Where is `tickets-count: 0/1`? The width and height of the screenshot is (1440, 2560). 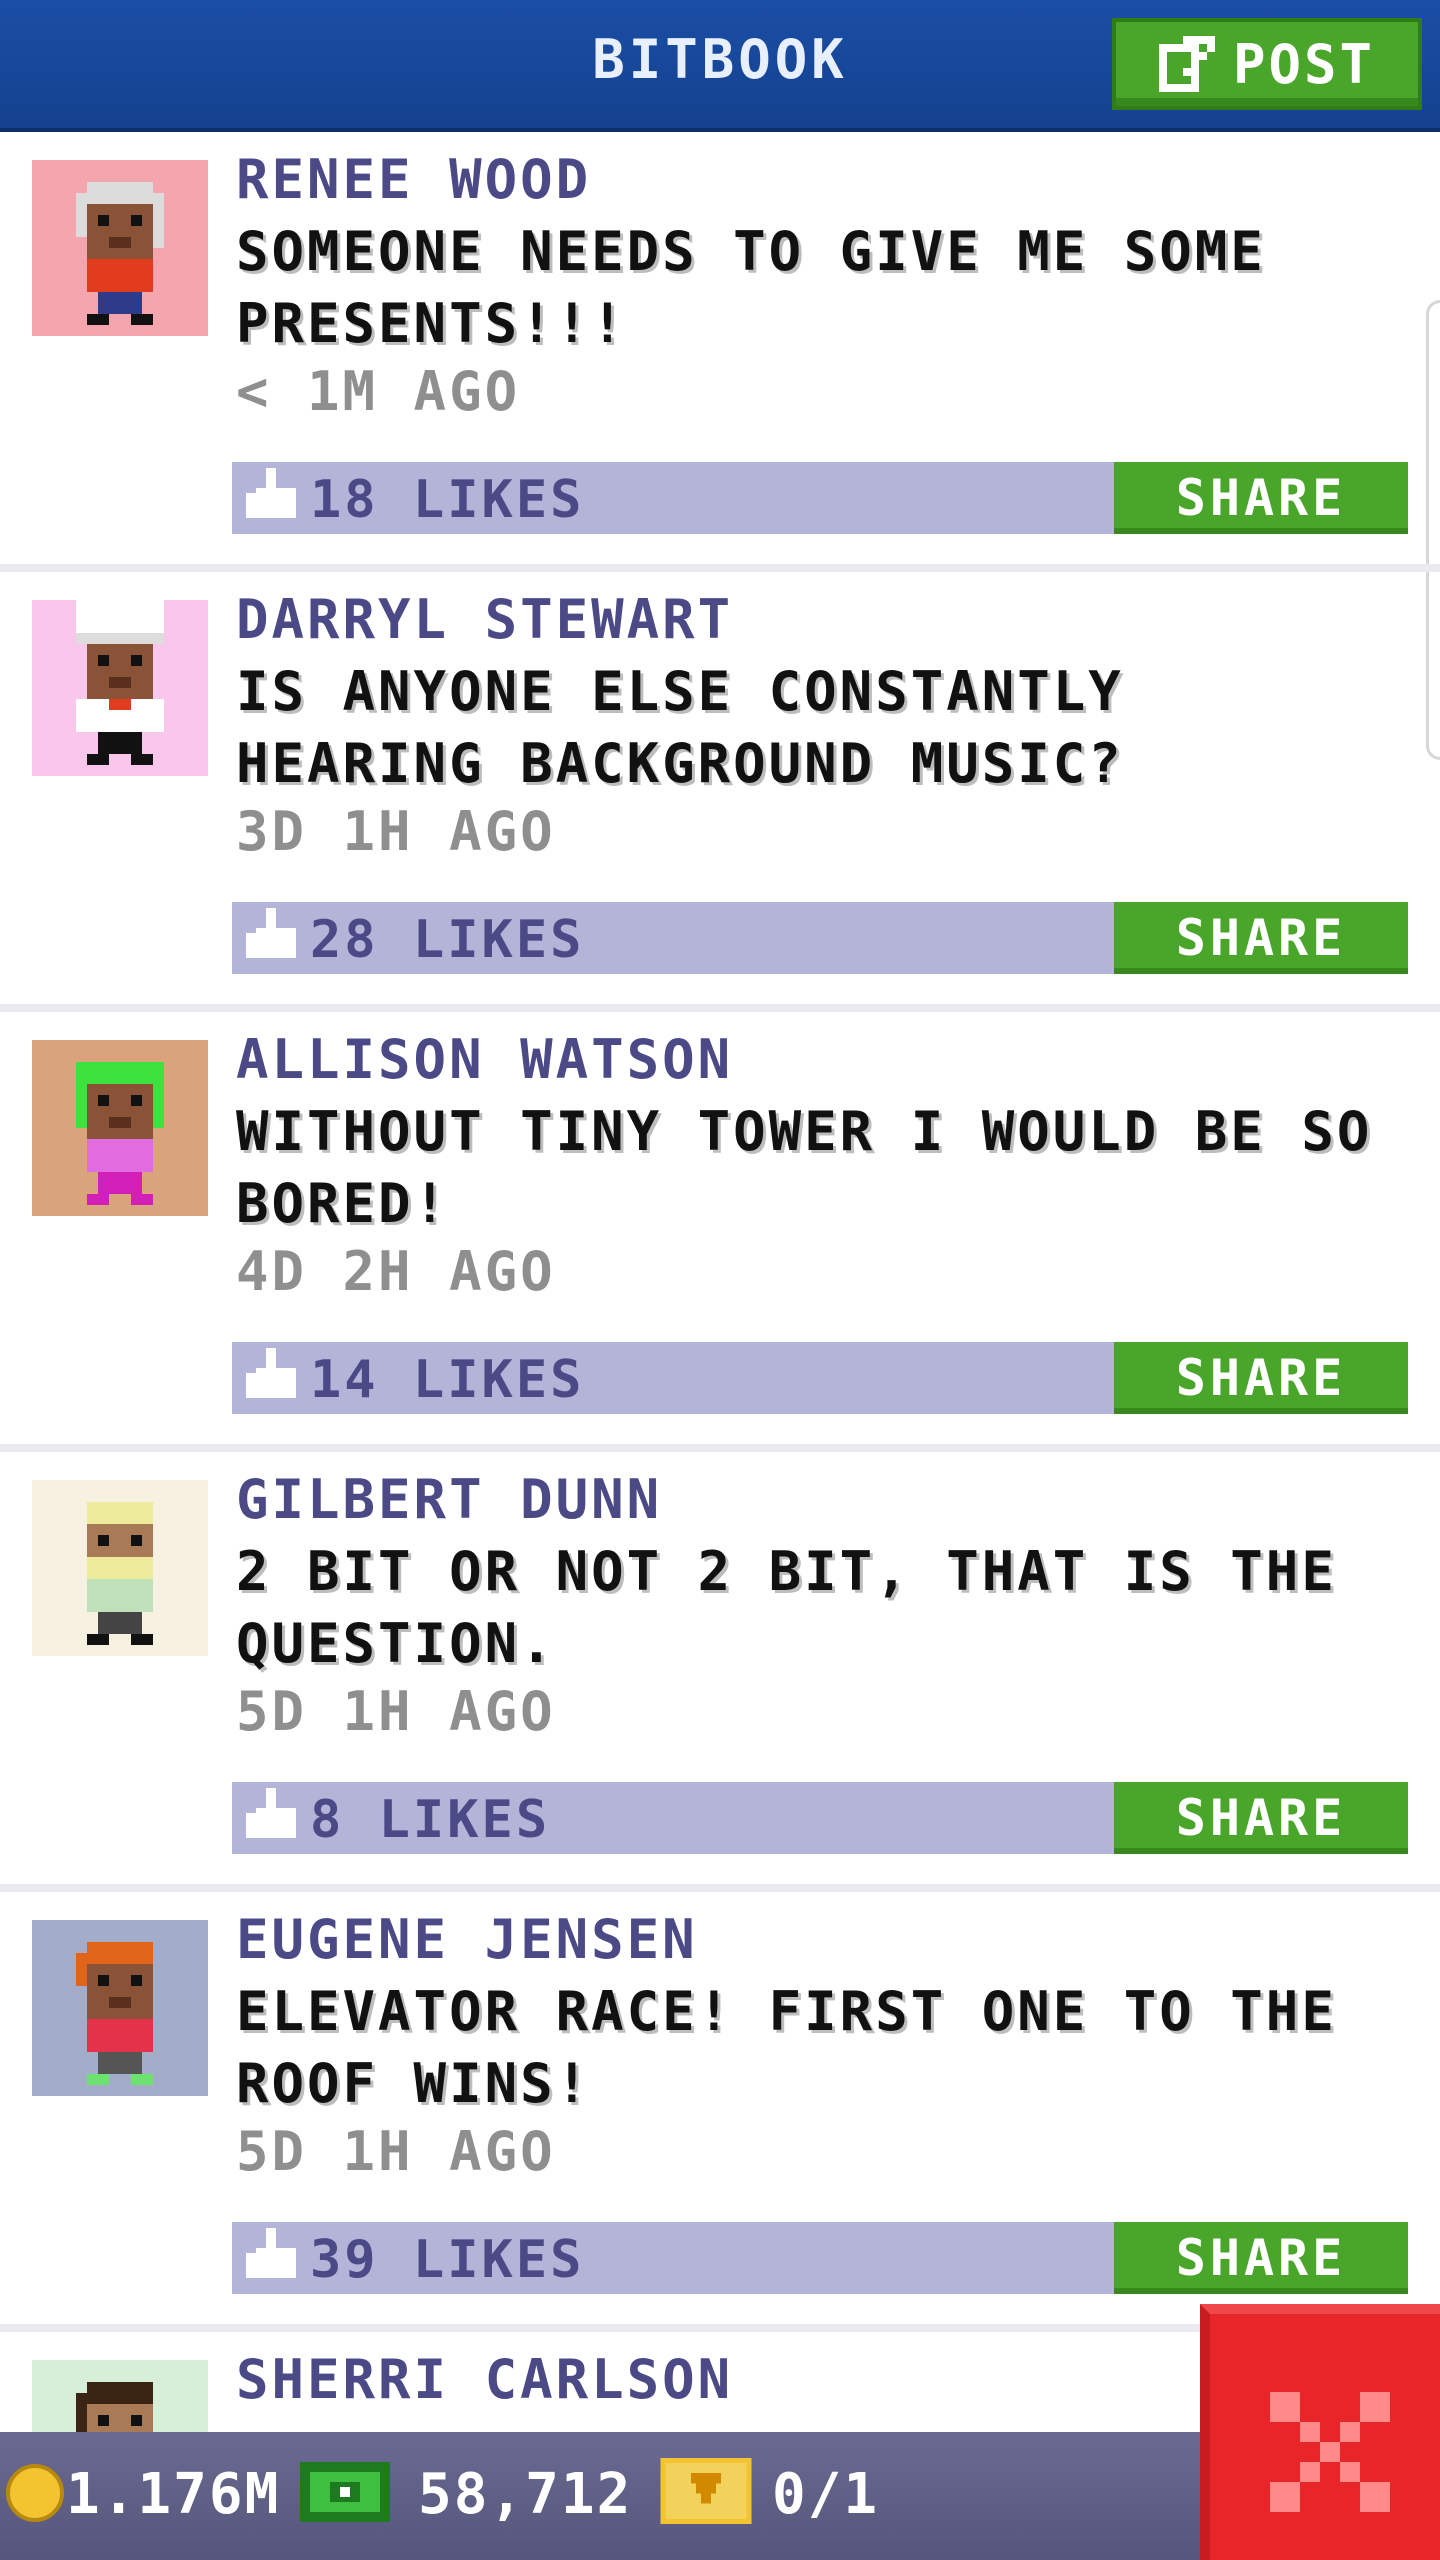 tickets-count: 0/1 is located at coordinates (826, 2494).